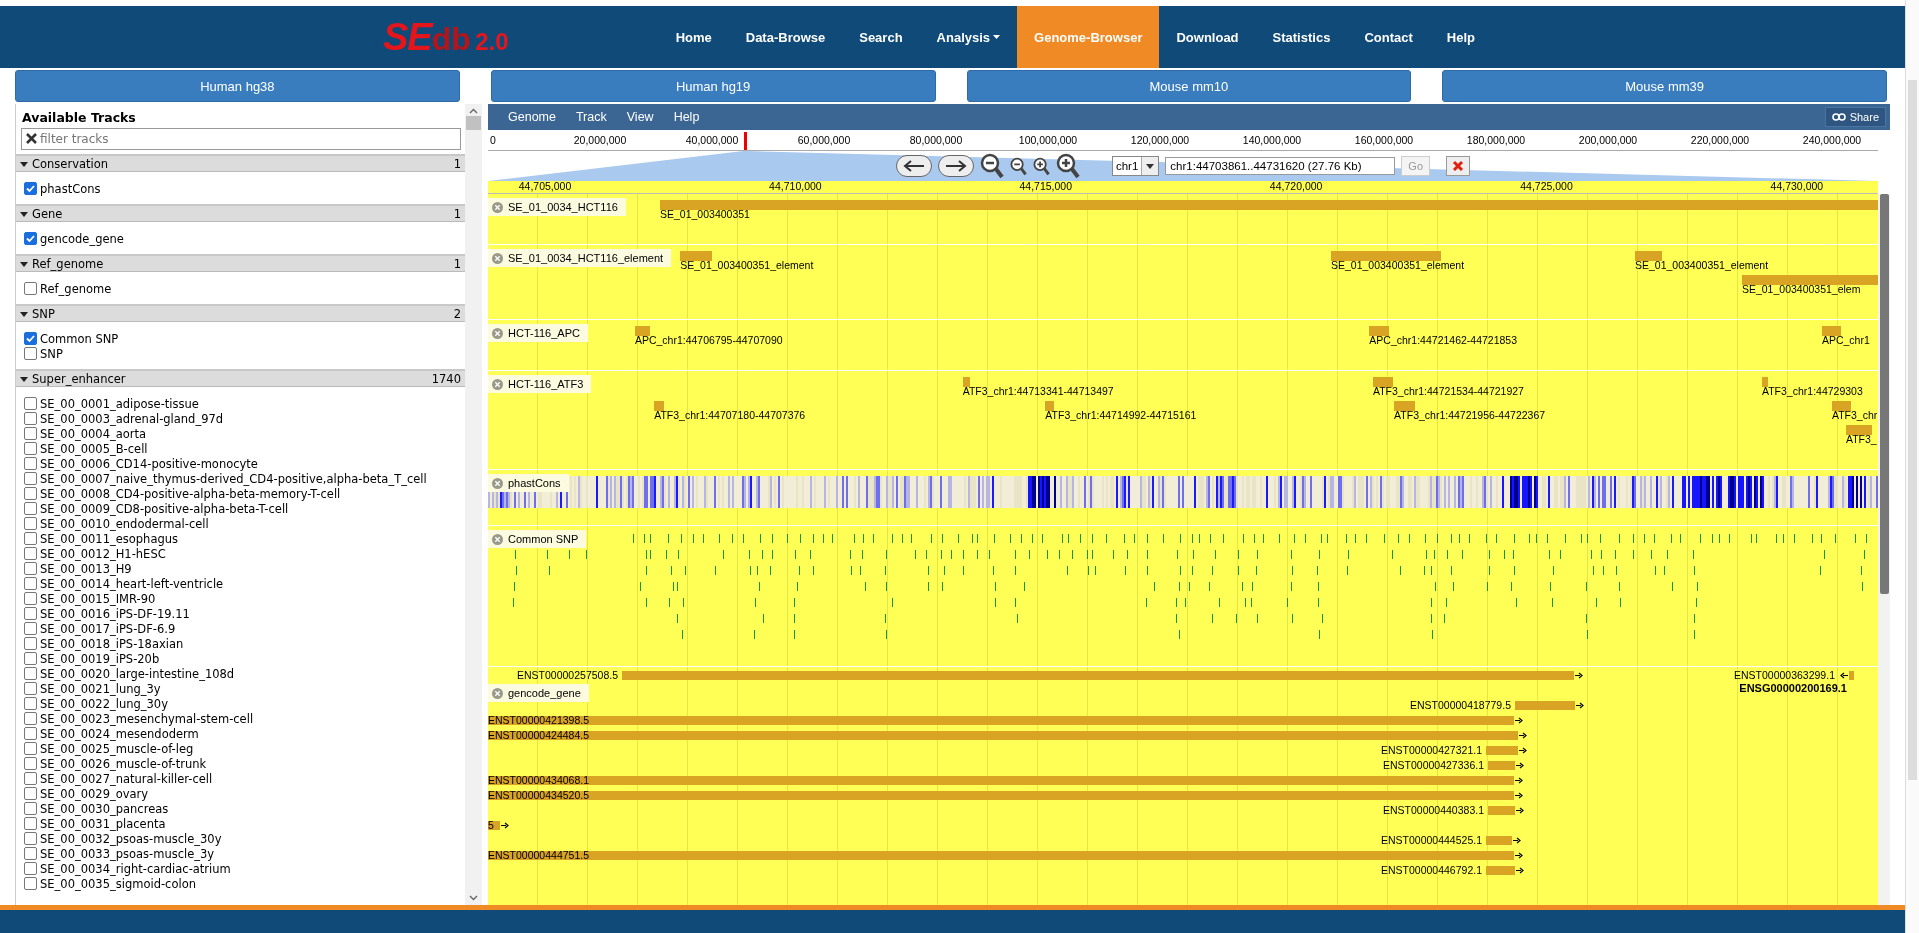 This screenshot has width=1919, height=933. I want to click on dataset-option: SE_00_0007_naive_thymus-derived_CD4-positive,alpha-beta_T_cell, so click(233, 478).